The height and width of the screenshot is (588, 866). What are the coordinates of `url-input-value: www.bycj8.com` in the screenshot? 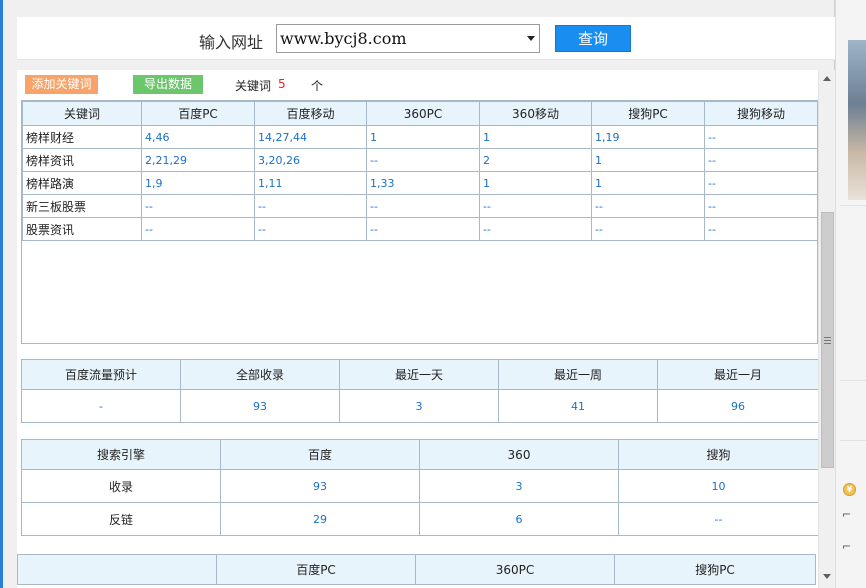 It's located at (343, 38).